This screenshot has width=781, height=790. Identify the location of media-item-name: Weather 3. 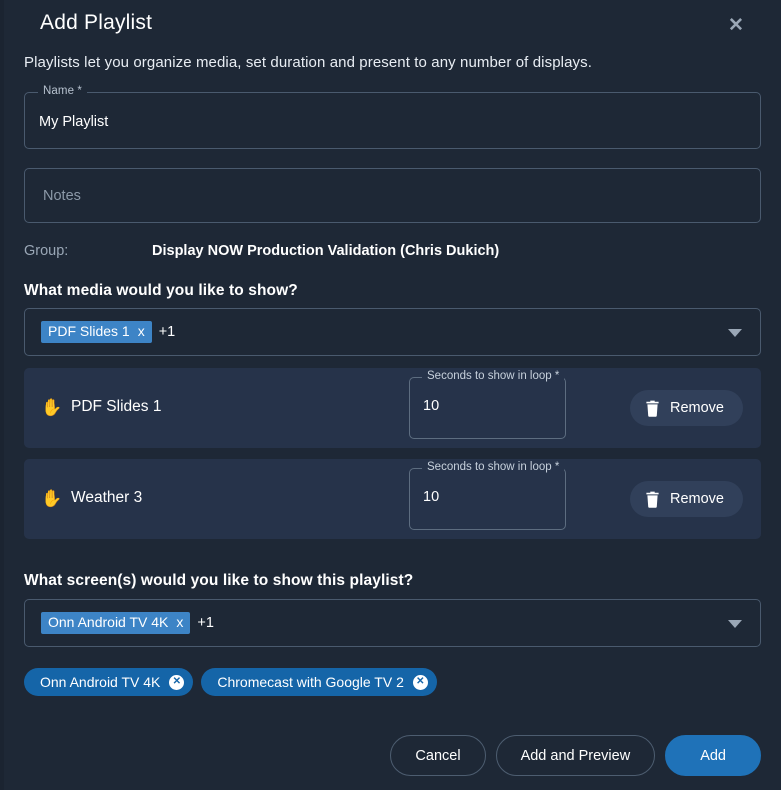
(107, 497).